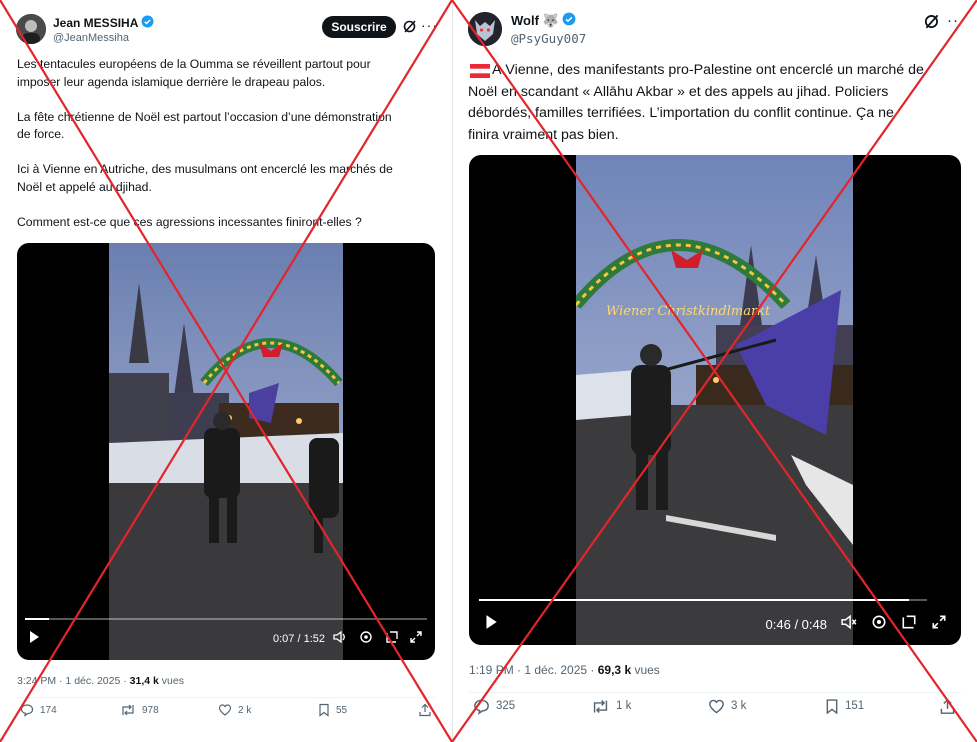  What do you see at coordinates (342, 710) in the screenshot?
I see `bookmark-count: 55` at bounding box center [342, 710].